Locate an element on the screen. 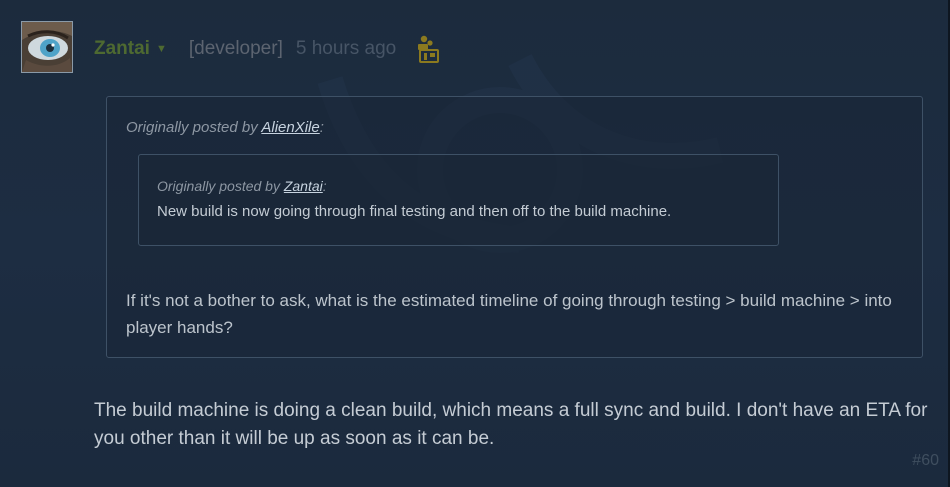 Image resolution: width=950 pixels, height=487 pixels. nested-quote-suffix: : is located at coordinates (324, 186).